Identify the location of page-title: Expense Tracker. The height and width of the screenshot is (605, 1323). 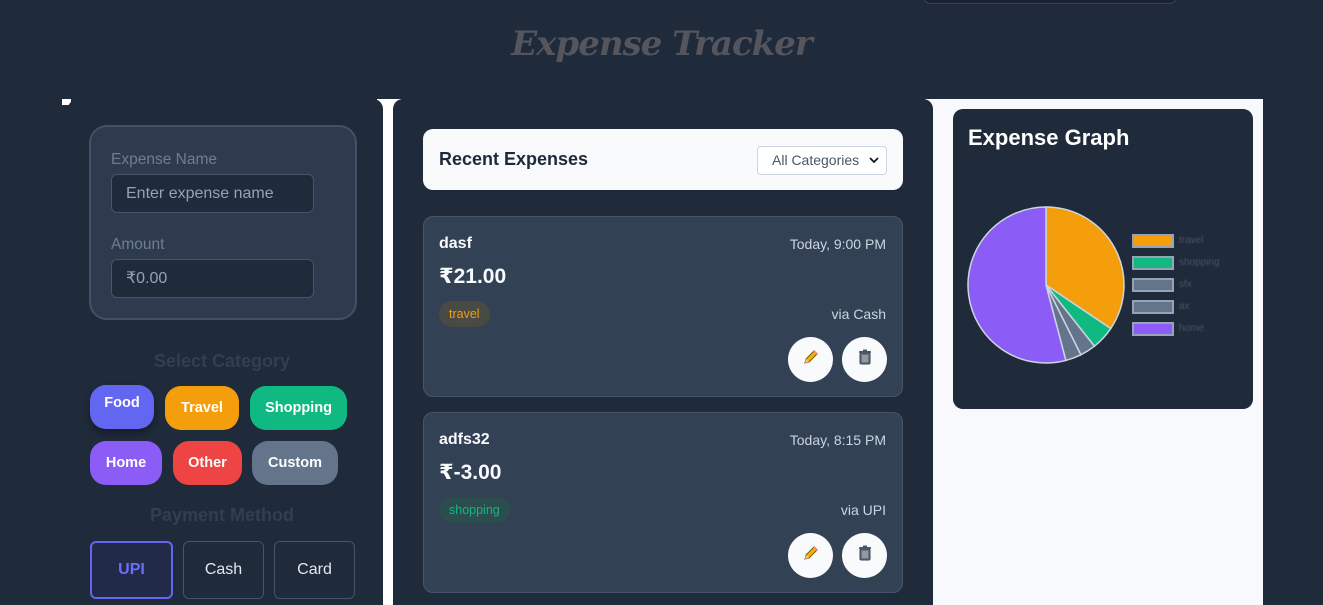
(662, 44).